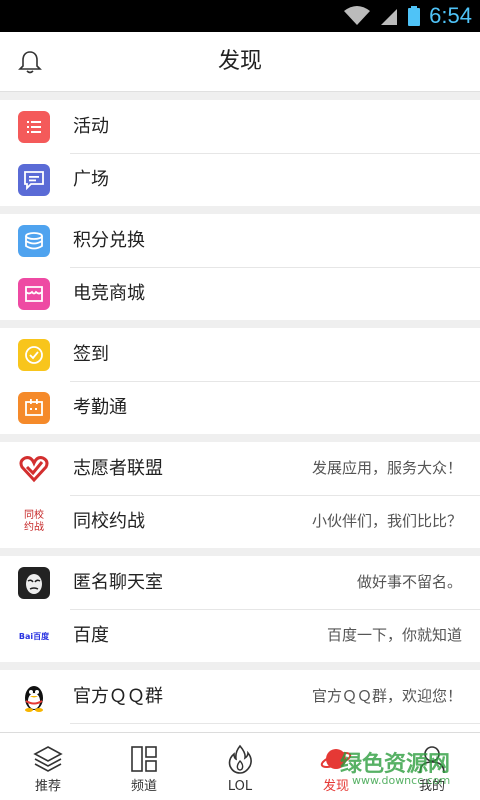 This screenshot has width=480, height=800. What do you see at coordinates (34, 355) in the screenshot?
I see `checkin-icon` at bounding box center [34, 355].